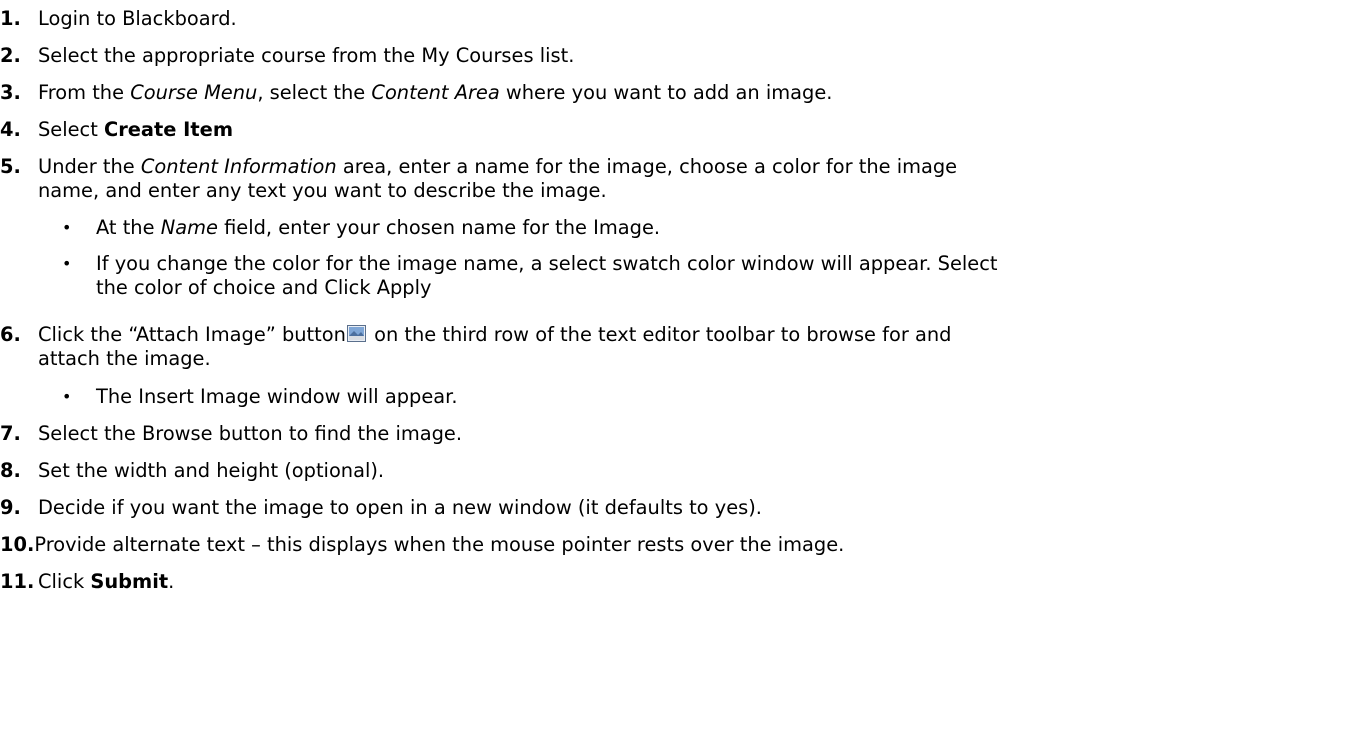  Describe the element at coordinates (137, 18) in the screenshot. I see `step-text: Login to Blackboard.` at that location.